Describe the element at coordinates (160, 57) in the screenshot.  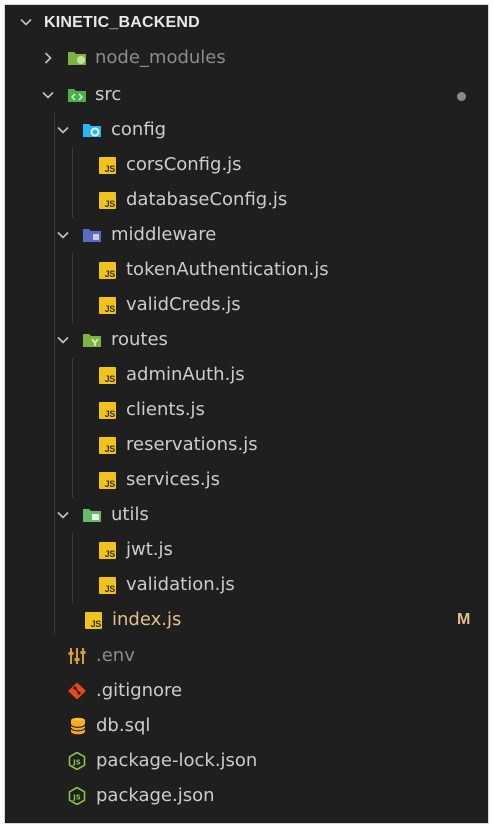
I see `tree-item-label: node_modules` at that location.